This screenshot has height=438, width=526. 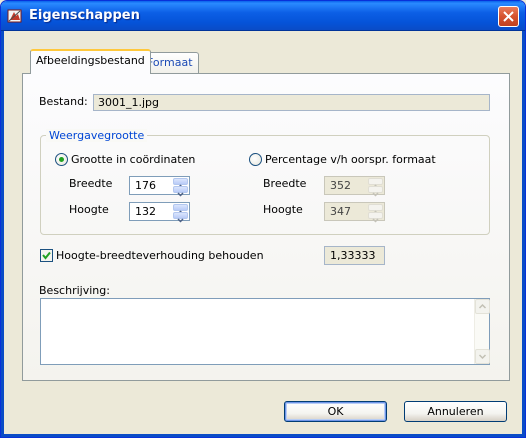 I want to click on width-spinner: 176, so click(x=159, y=186).